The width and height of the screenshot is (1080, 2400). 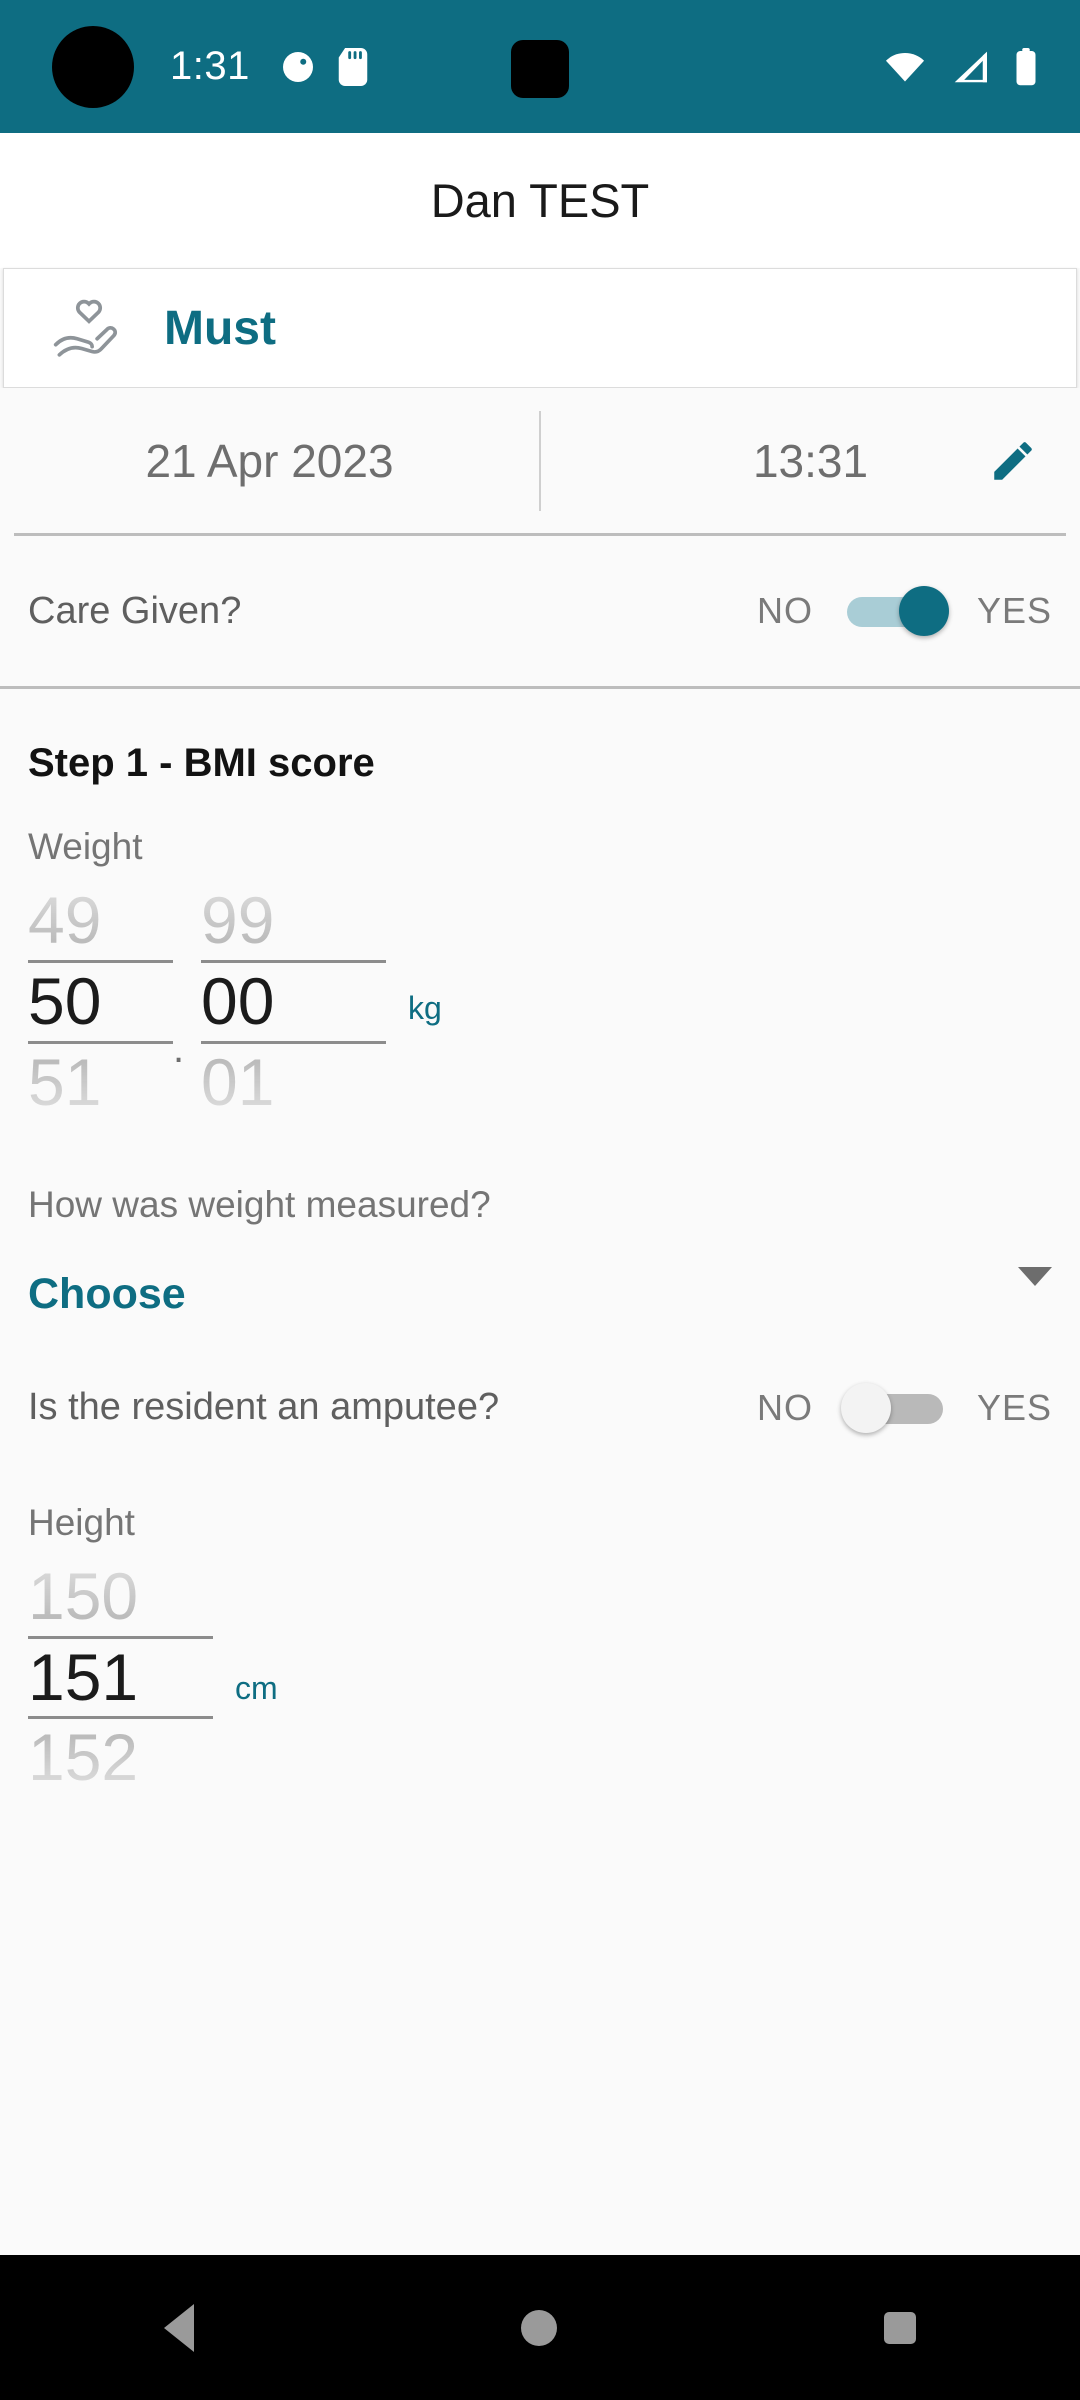 What do you see at coordinates (1026, 66) in the screenshot?
I see `battery-icon` at bounding box center [1026, 66].